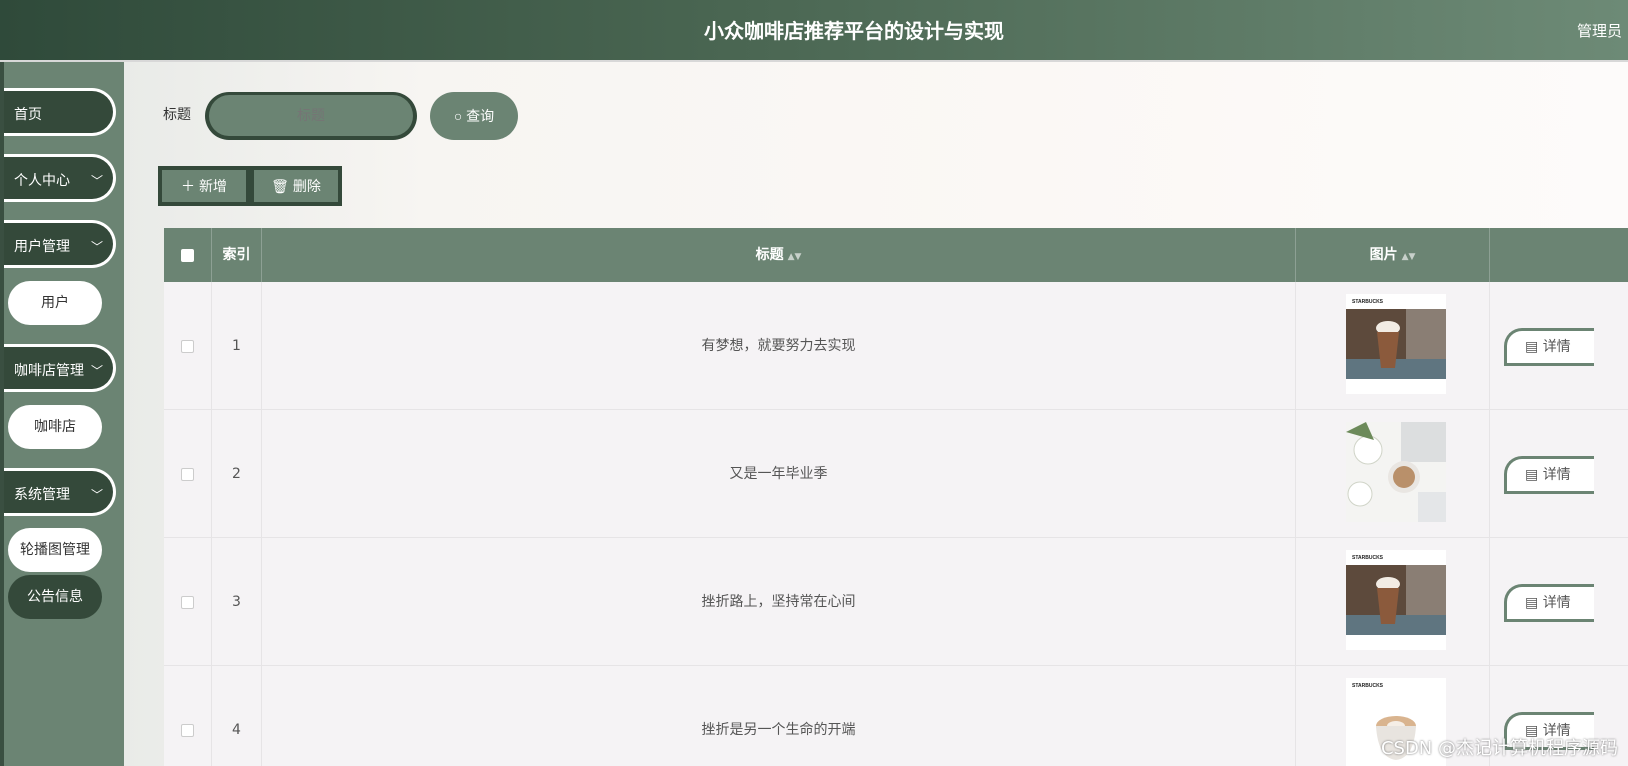 Image resolution: width=1628 pixels, height=766 pixels. Describe the element at coordinates (55, 427) in the screenshot. I see `sidebar-subitem-coffee-shop: 咖啡店` at that location.